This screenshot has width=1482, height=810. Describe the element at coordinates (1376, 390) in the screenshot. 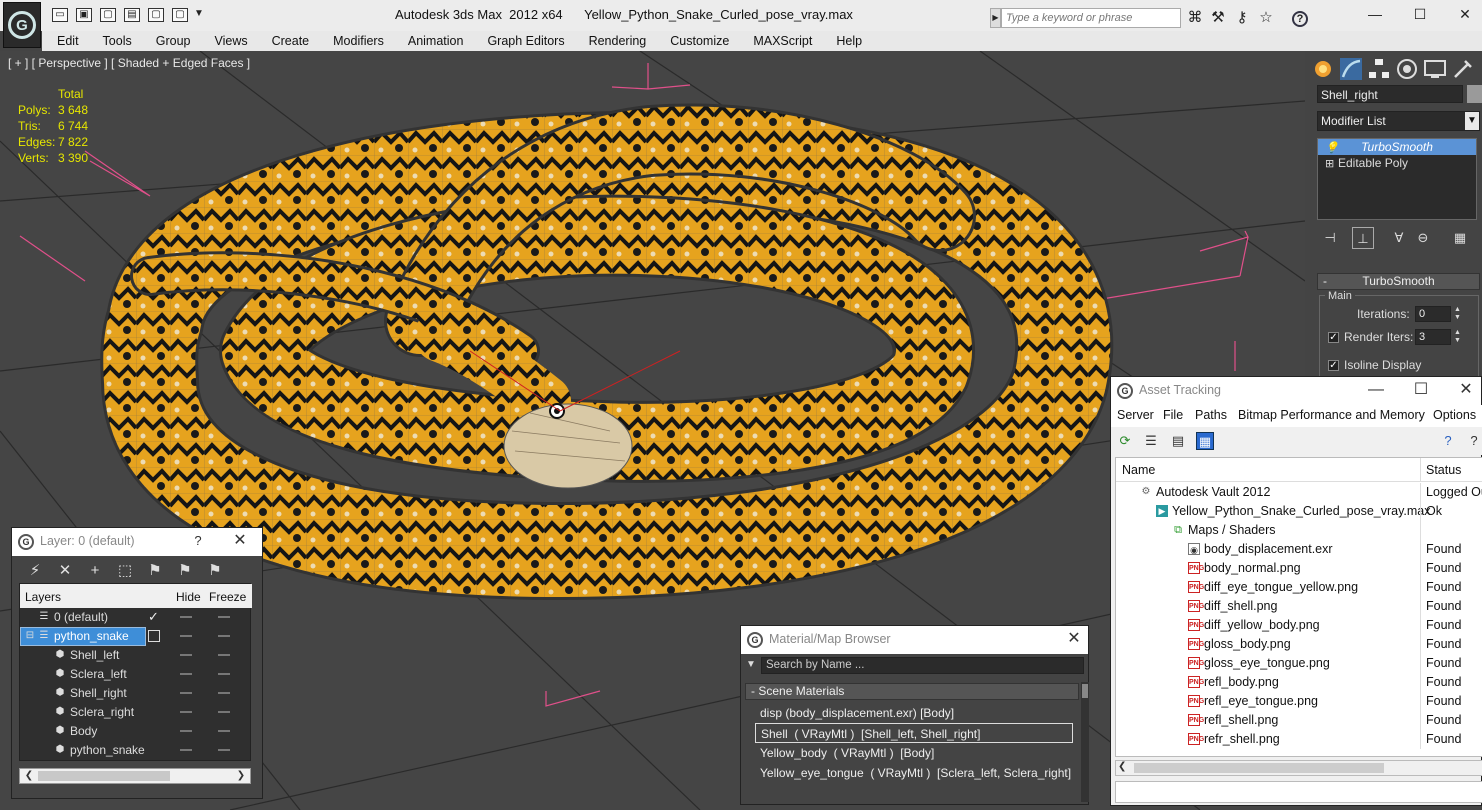

I see `minimize-icon: —` at that location.